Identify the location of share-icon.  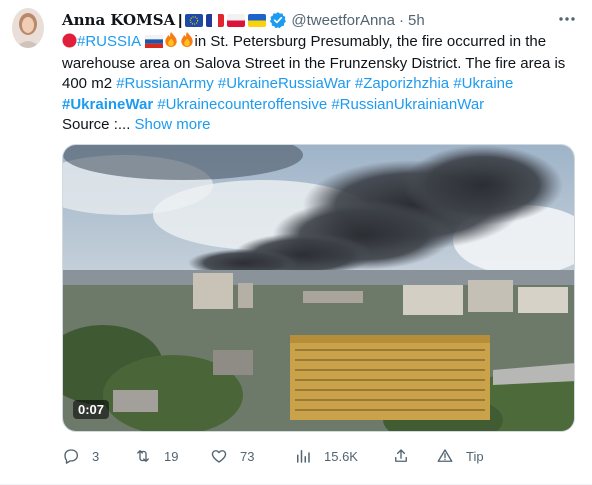
(401, 455).